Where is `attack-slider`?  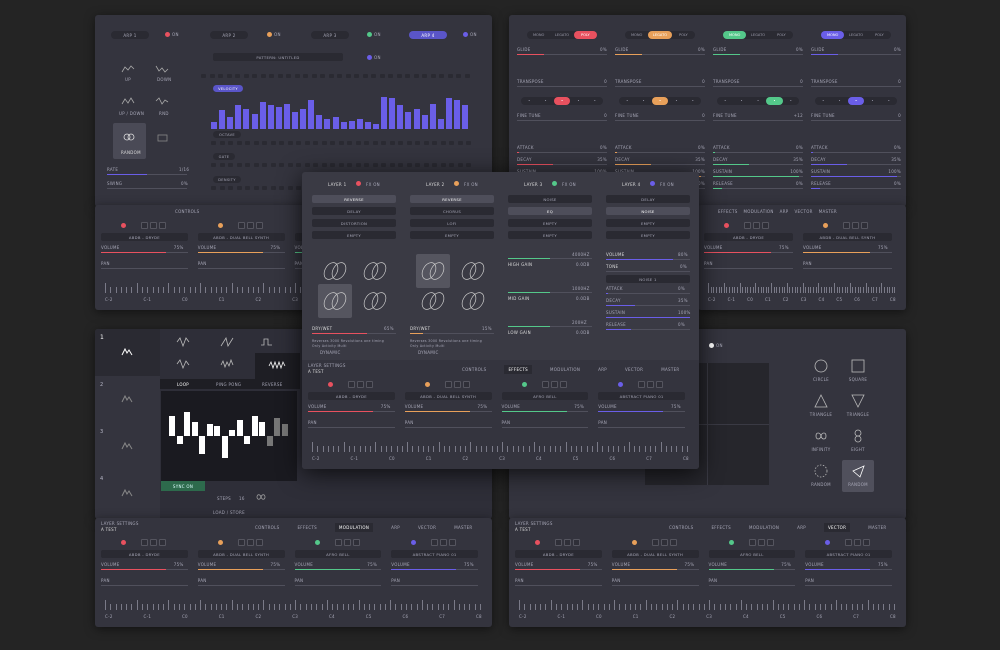
attack-slider is located at coordinates (648, 293).